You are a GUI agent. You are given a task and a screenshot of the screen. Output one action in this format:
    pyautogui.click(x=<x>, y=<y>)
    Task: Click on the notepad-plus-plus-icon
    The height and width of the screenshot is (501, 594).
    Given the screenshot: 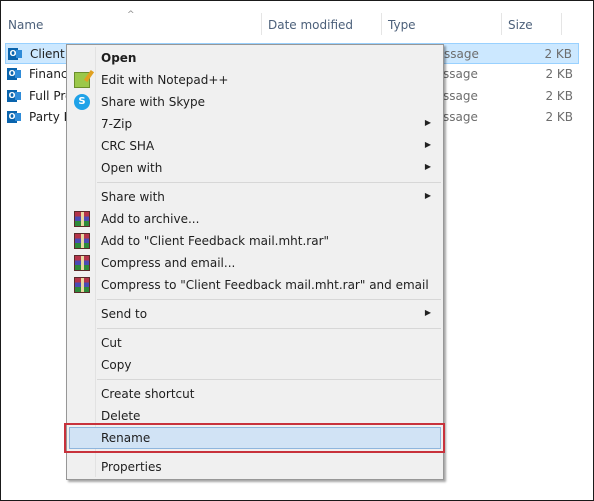 What is the action you would take?
    pyautogui.click(x=82, y=80)
    